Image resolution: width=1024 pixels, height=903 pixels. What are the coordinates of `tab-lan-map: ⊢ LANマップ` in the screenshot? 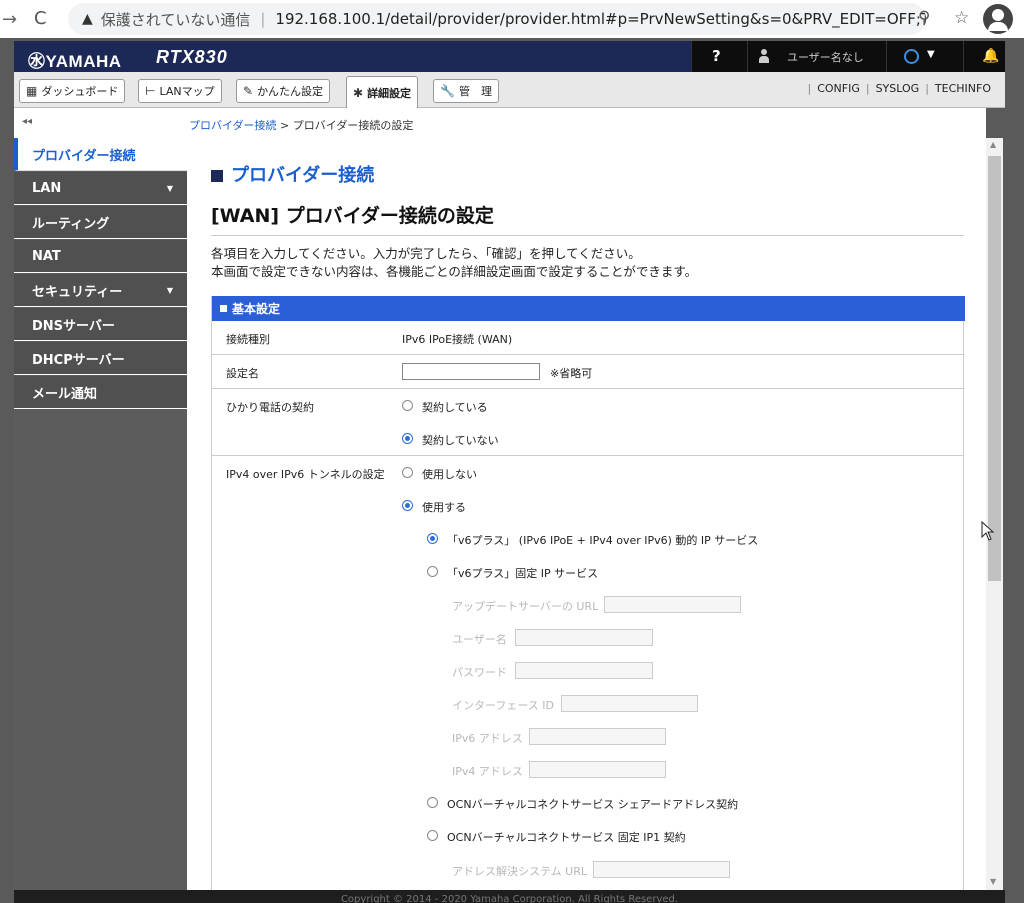 It's located at (180, 91).